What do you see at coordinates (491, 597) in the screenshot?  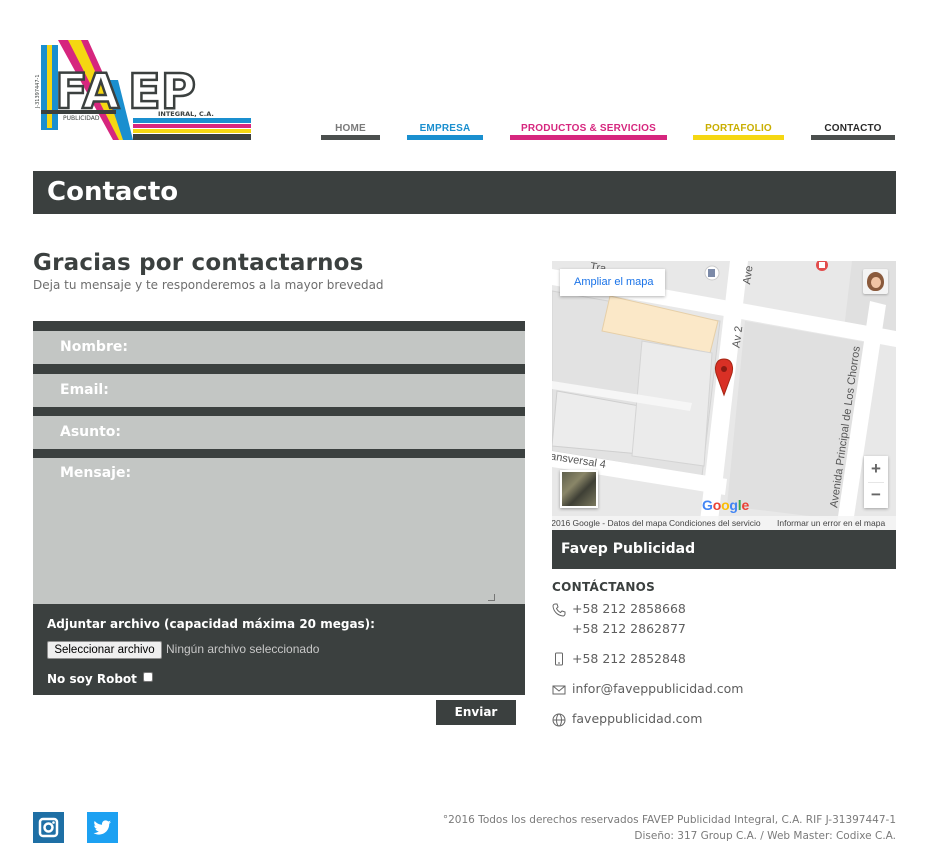 I see `resize-handle-icon` at bounding box center [491, 597].